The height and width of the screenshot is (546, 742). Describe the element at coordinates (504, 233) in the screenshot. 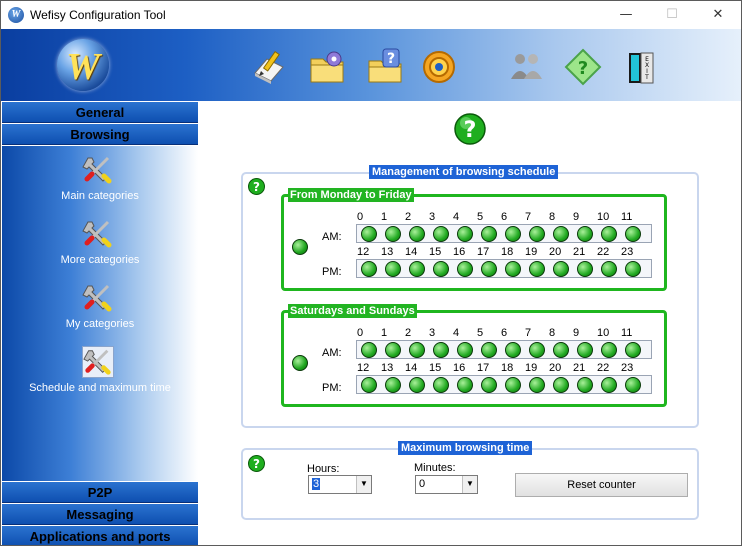

I see `hour-toggle-row` at that location.